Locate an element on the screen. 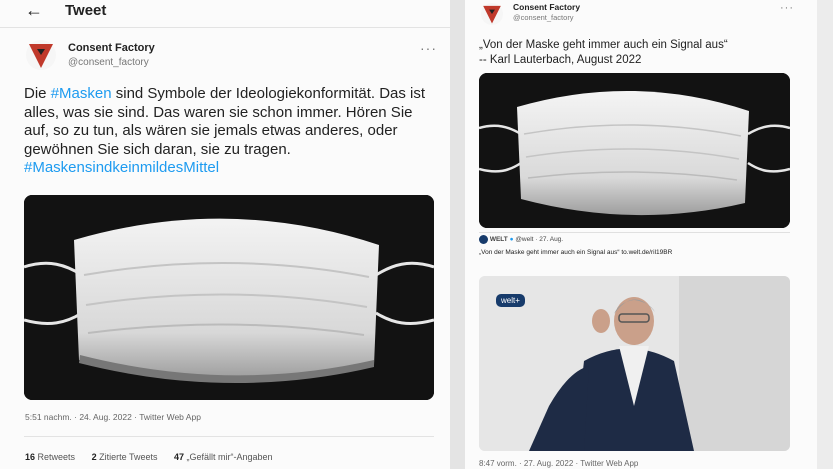 Image resolution: width=833 pixels, height=469 pixels. hashtag-link: #Masken is located at coordinates (81, 93).